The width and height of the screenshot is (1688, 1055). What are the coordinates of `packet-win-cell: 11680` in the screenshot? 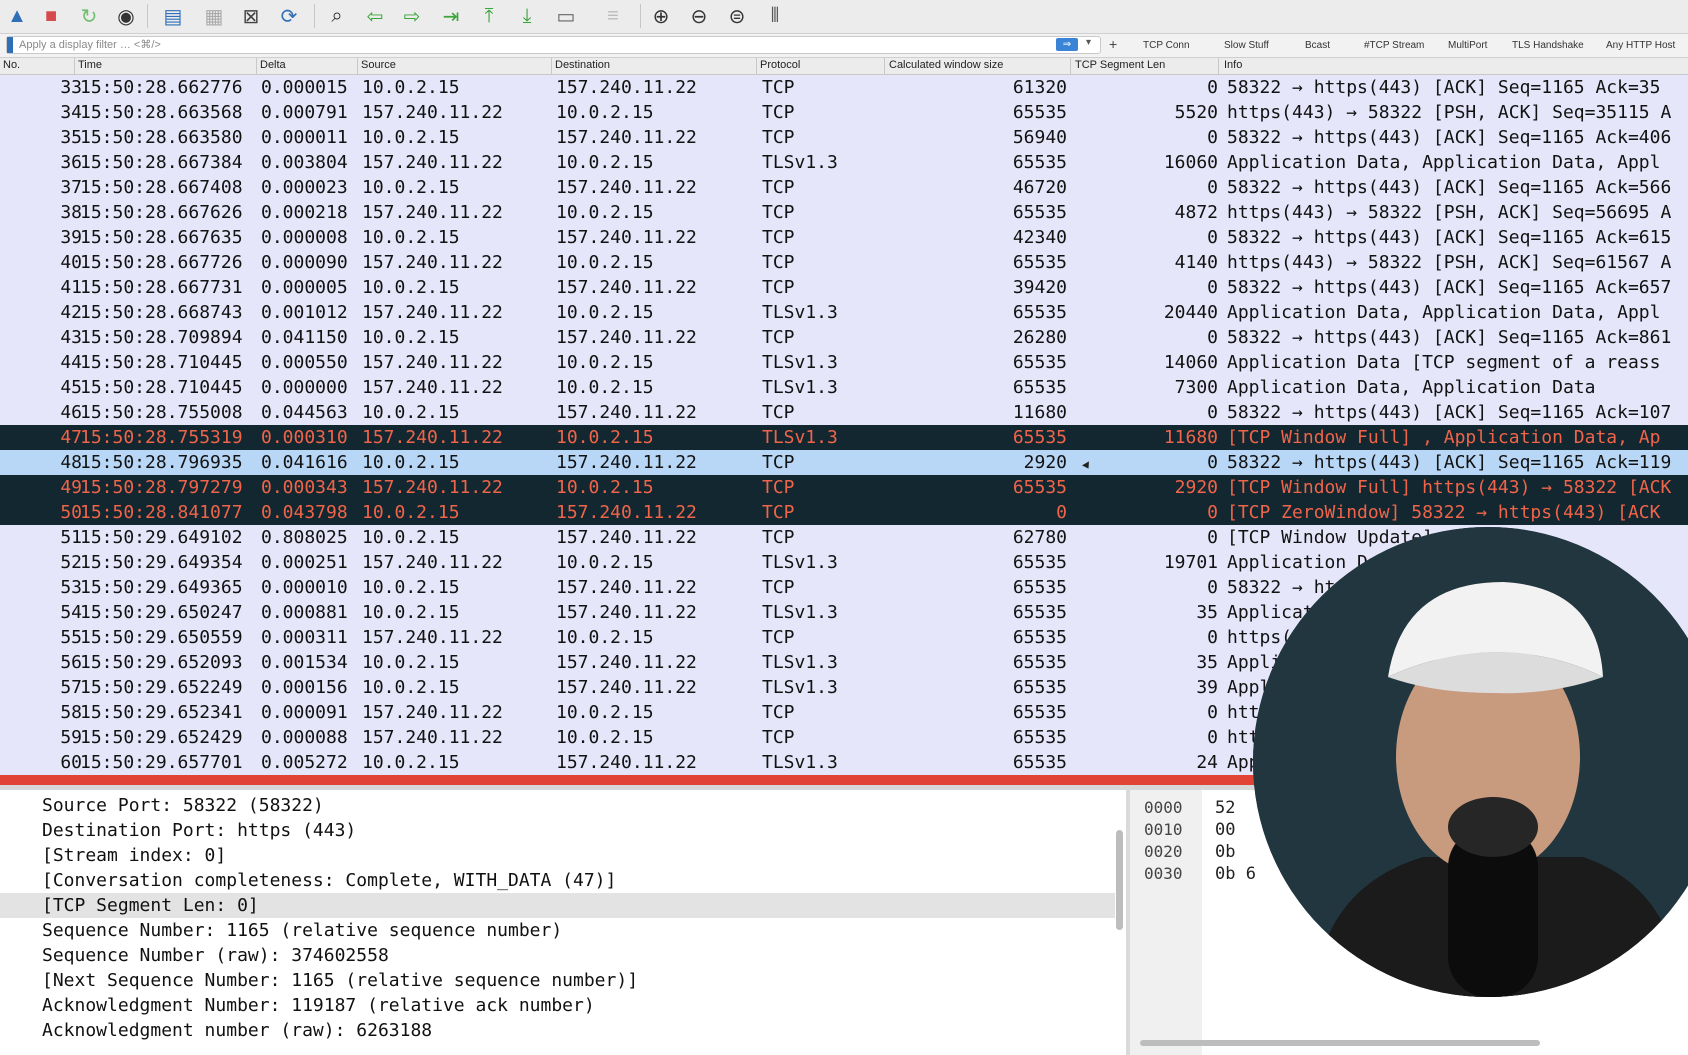 It's located at (1039, 412).